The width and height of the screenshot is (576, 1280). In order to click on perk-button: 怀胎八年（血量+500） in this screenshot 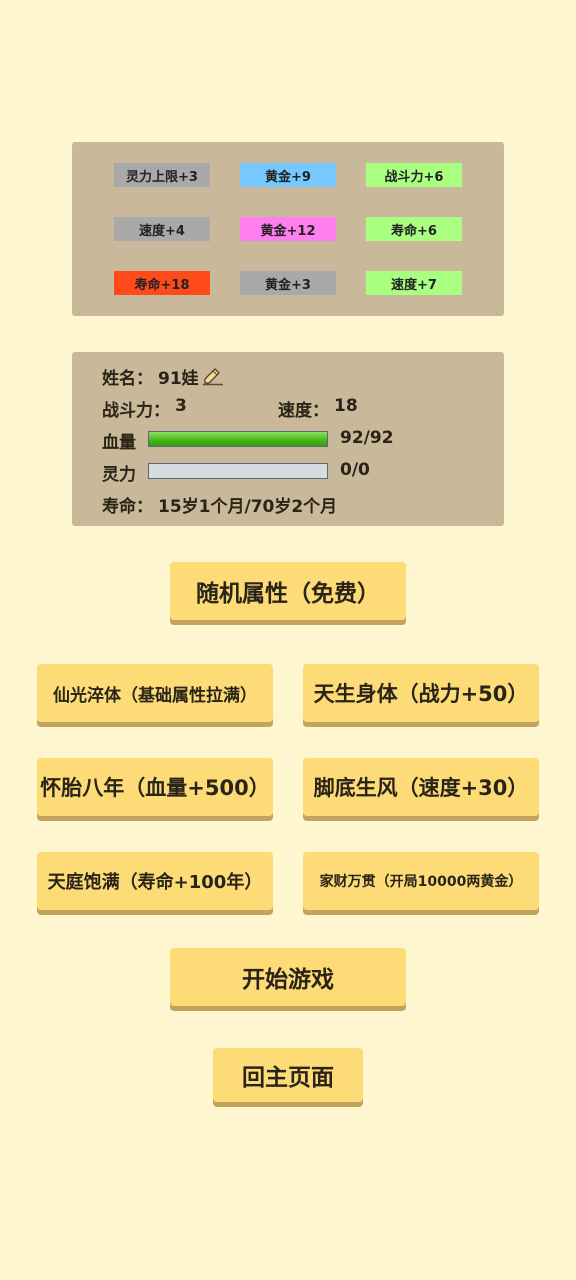, I will do `click(155, 787)`.